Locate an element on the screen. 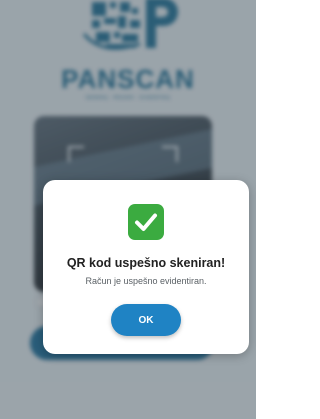  dialog-title: QR kod uspešno skeniran! is located at coordinates (146, 263).